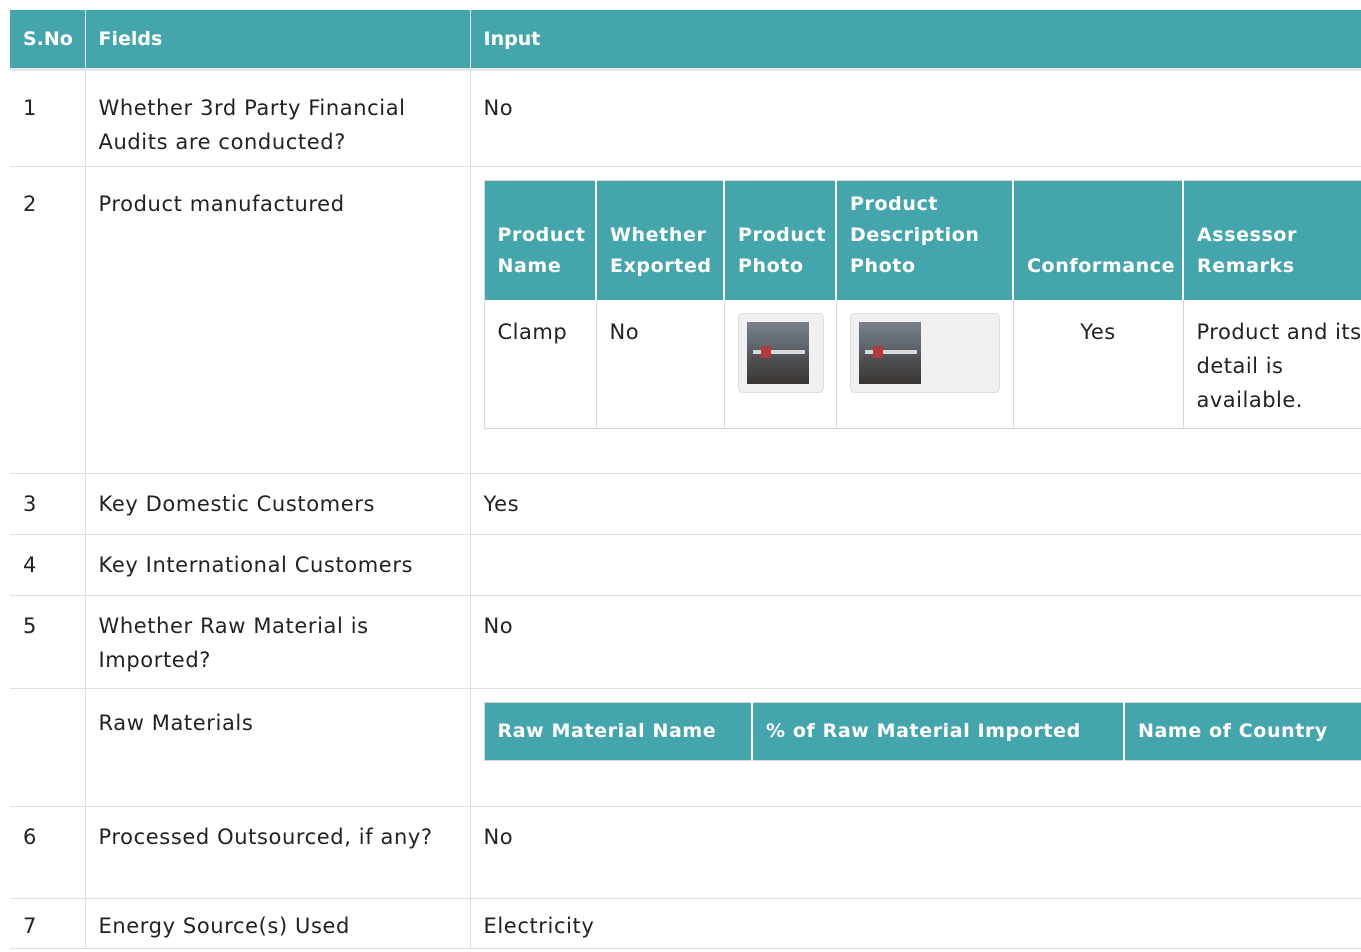 This screenshot has height=952, width=1361. I want to click on product-description-photo-image, so click(889, 352).